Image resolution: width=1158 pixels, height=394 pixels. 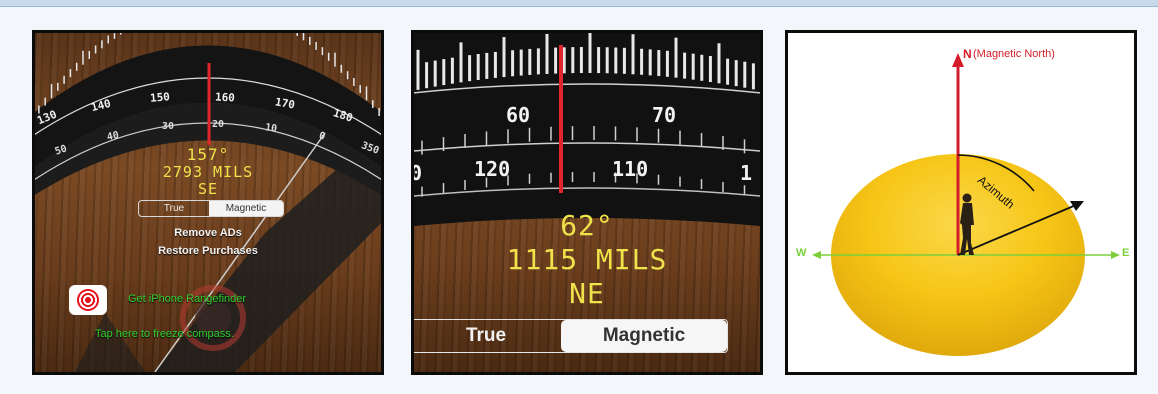 I want to click on east-label: E, so click(x=1126, y=253).